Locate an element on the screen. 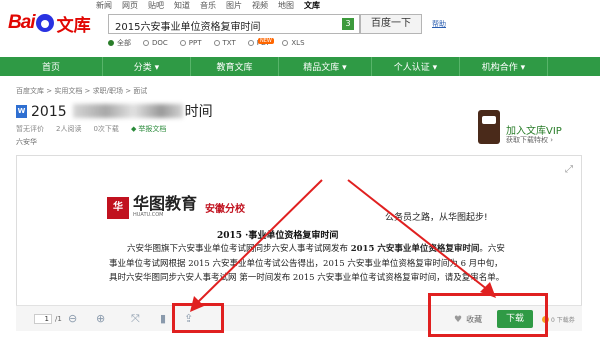 This screenshot has height=344, width=600. download-highlight-box is located at coordinates (488, 315).